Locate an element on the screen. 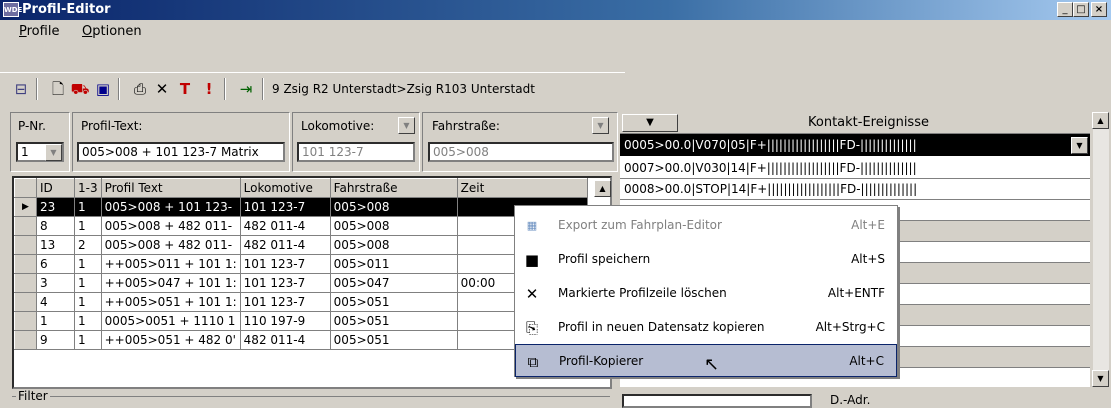 The image size is (1111, 408). save-icon: ■ is located at coordinates (532, 260).